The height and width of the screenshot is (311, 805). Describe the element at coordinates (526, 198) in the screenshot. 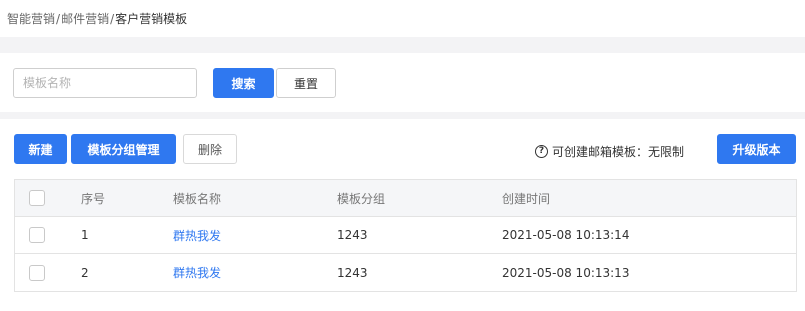

I see `header-created: 创建时间` at that location.